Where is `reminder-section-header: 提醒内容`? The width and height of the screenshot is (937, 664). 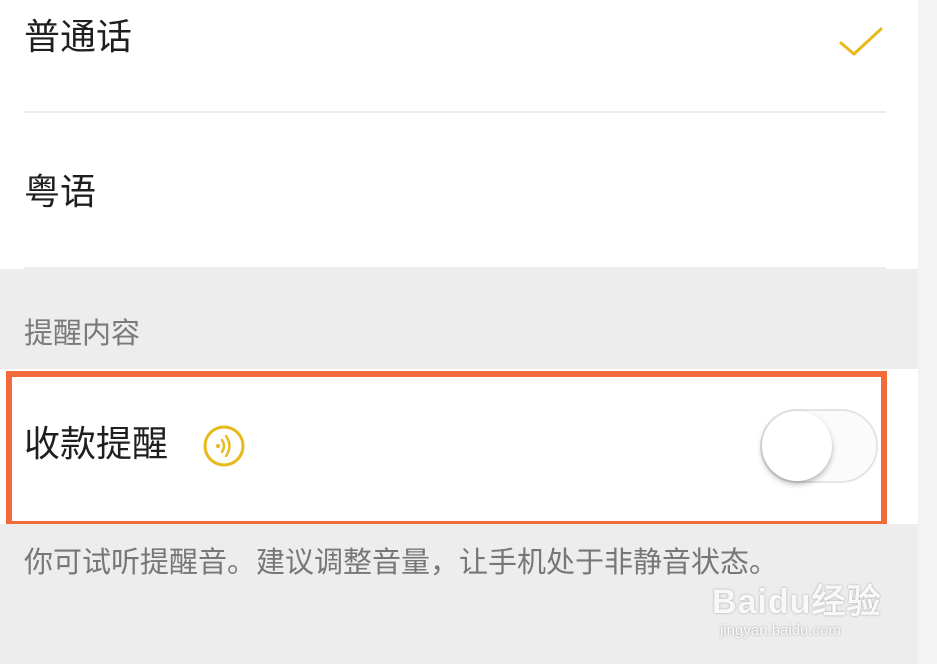 reminder-section-header: 提醒内容 is located at coordinates (459, 319).